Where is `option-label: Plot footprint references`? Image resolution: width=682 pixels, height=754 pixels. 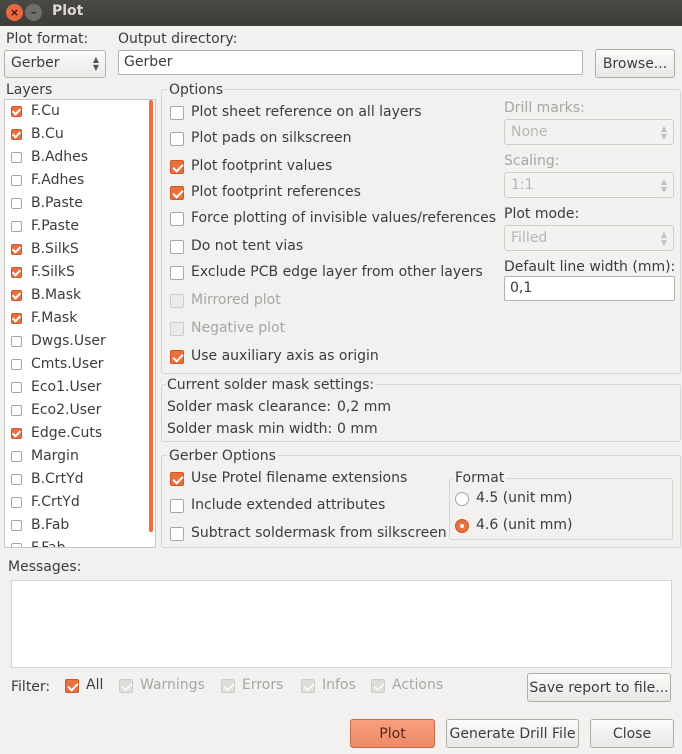 option-label: Plot footprint references is located at coordinates (276, 192).